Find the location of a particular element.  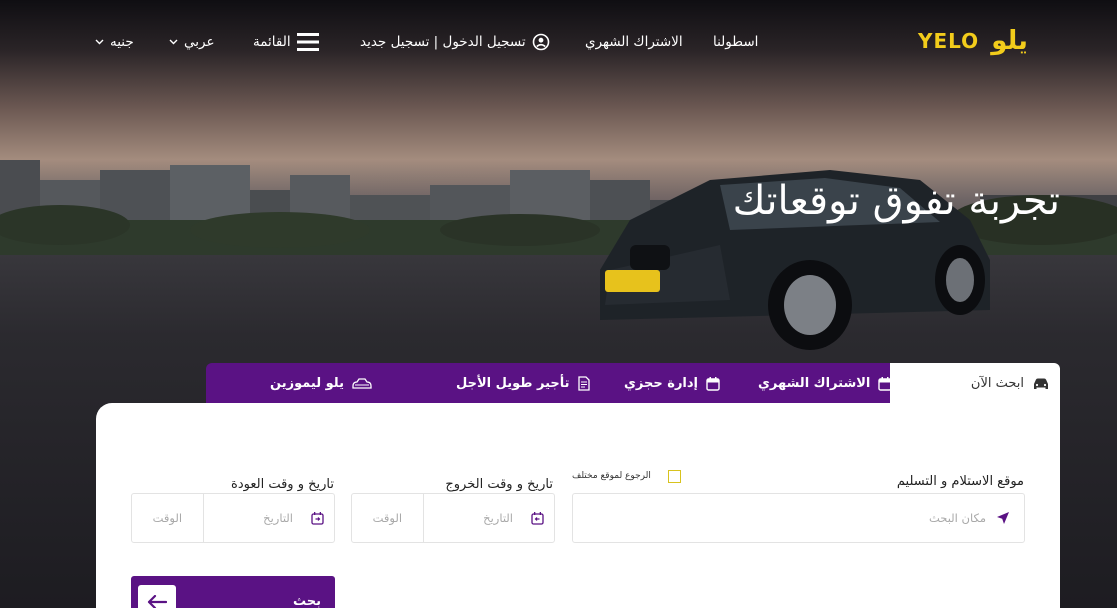

arrow-left-icon is located at coordinates (157, 596).